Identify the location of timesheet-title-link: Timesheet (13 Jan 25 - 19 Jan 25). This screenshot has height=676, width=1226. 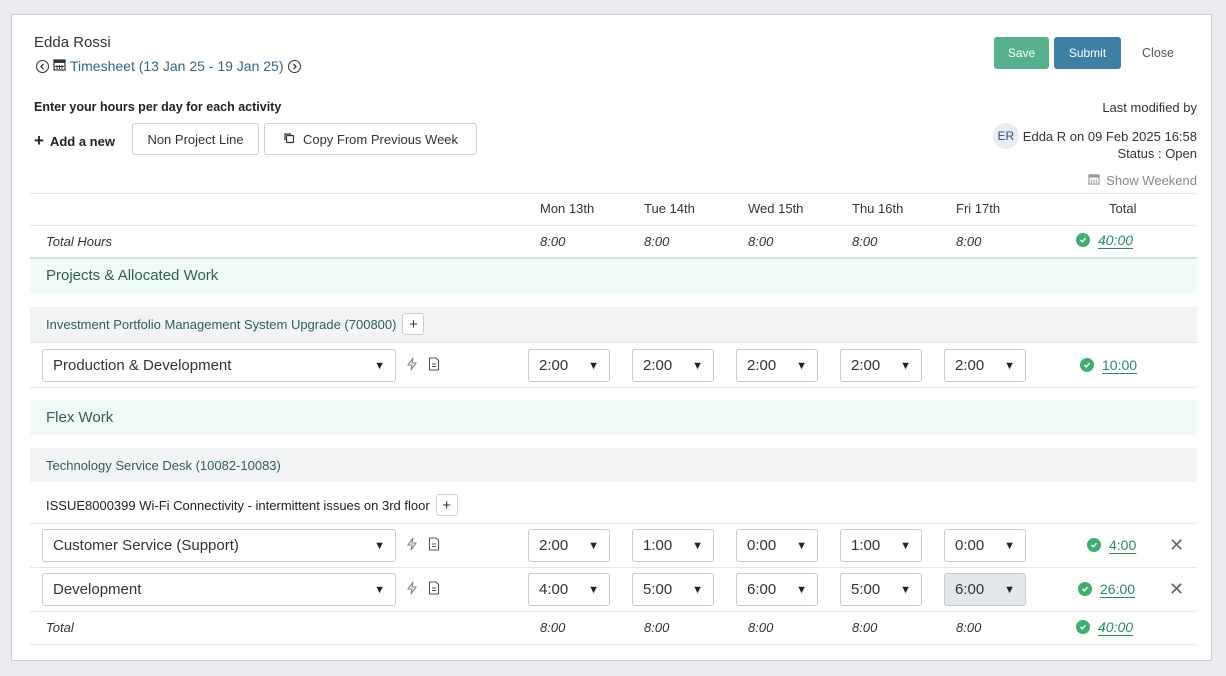
(177, 66).